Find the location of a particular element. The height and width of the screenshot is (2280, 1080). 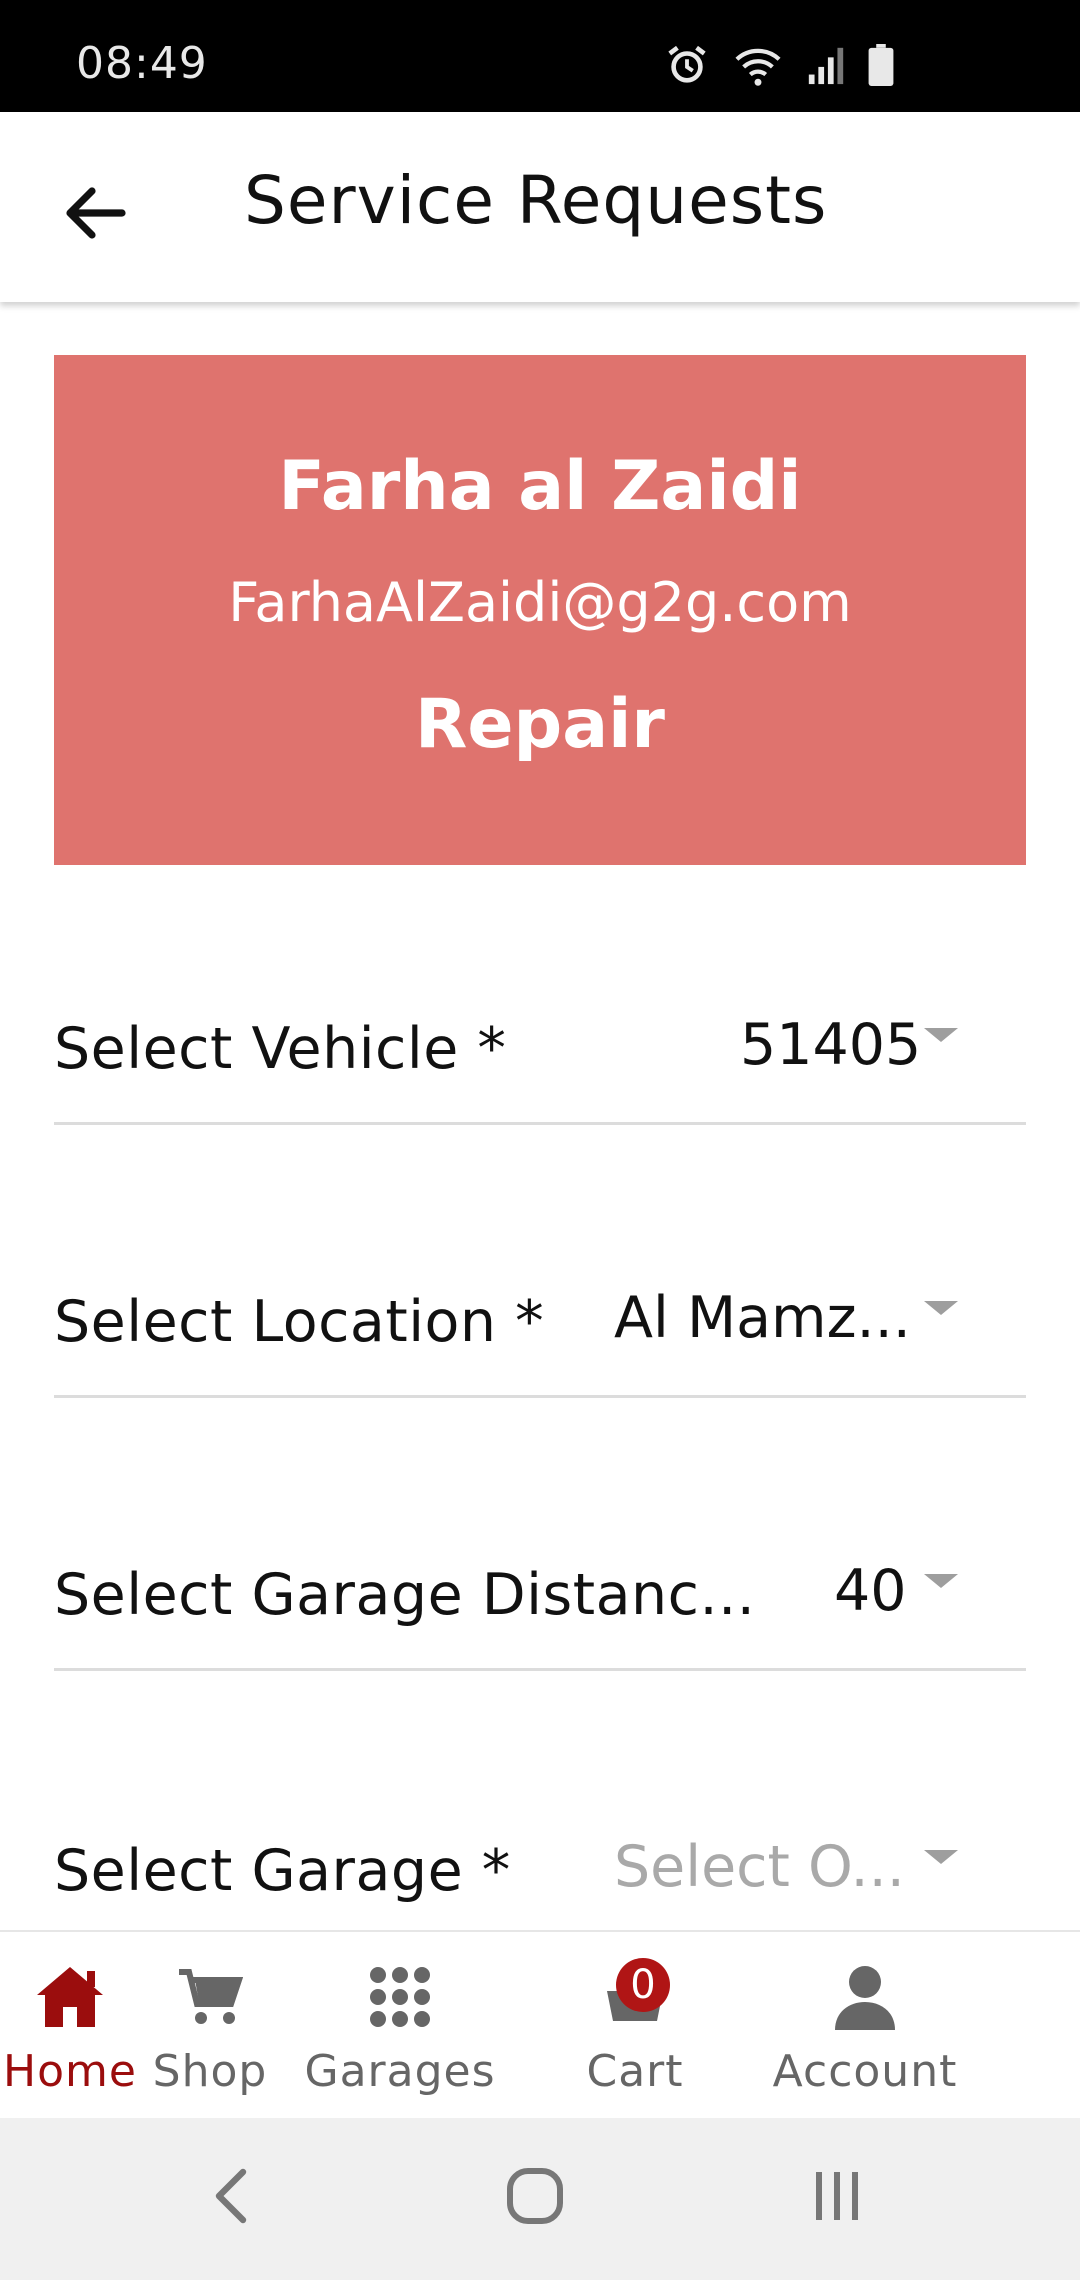

bottom-nav: Home Shop Garages 0 Cart Account is located at coordinates (540, 2024).